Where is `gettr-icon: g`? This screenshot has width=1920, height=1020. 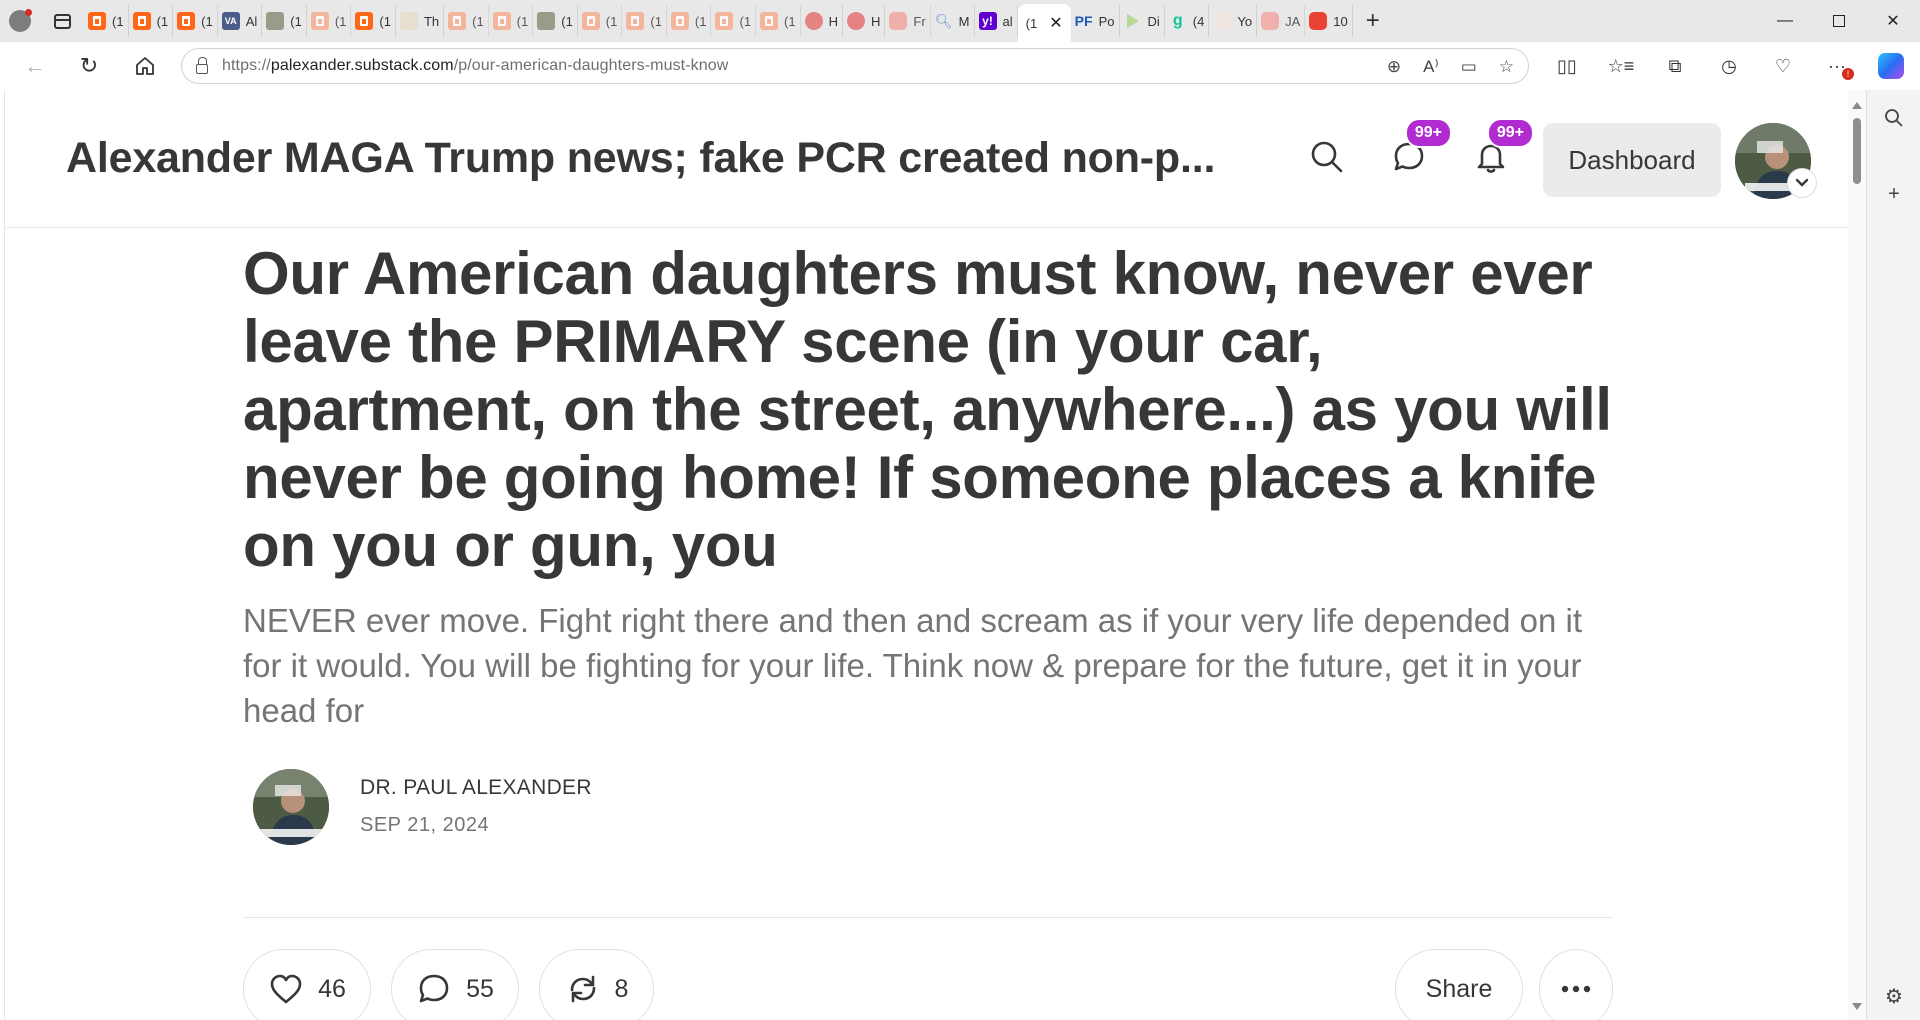
gettr-icon: g is located at coordinates (1177, 20).